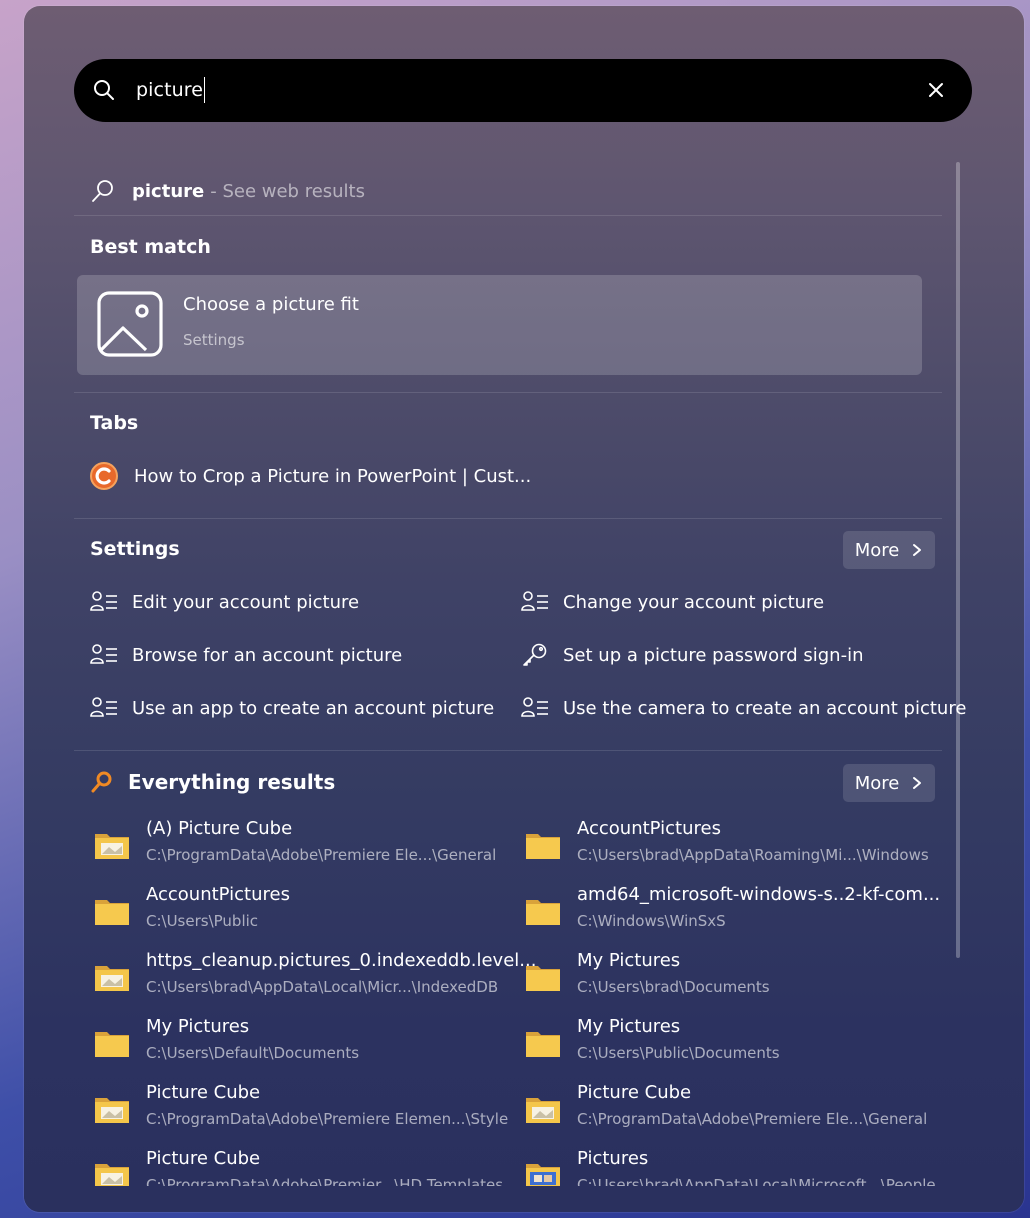  I want to click on search-input: picture, so click(171, 90).